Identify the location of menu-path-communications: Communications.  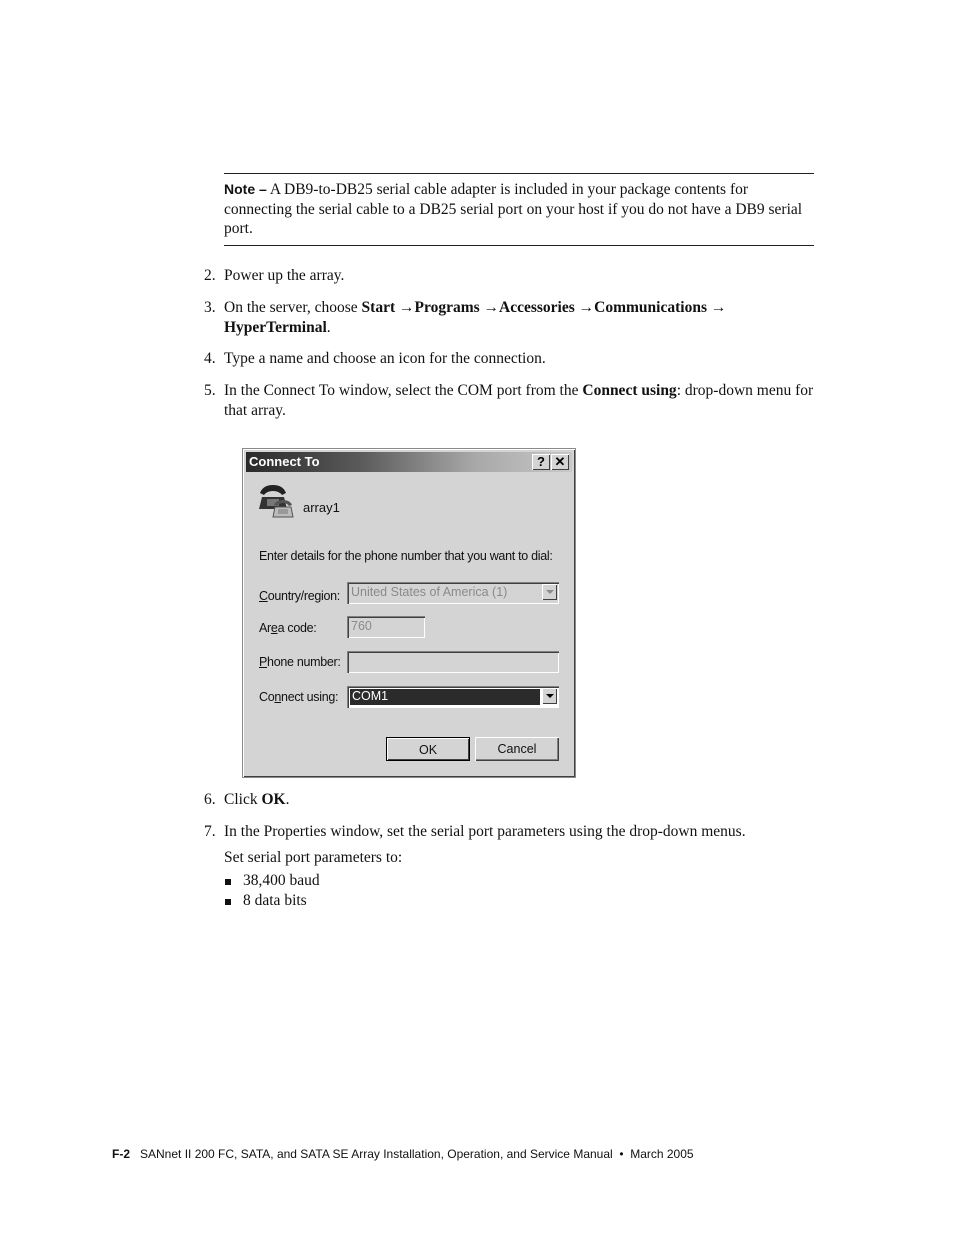
(650, 307).